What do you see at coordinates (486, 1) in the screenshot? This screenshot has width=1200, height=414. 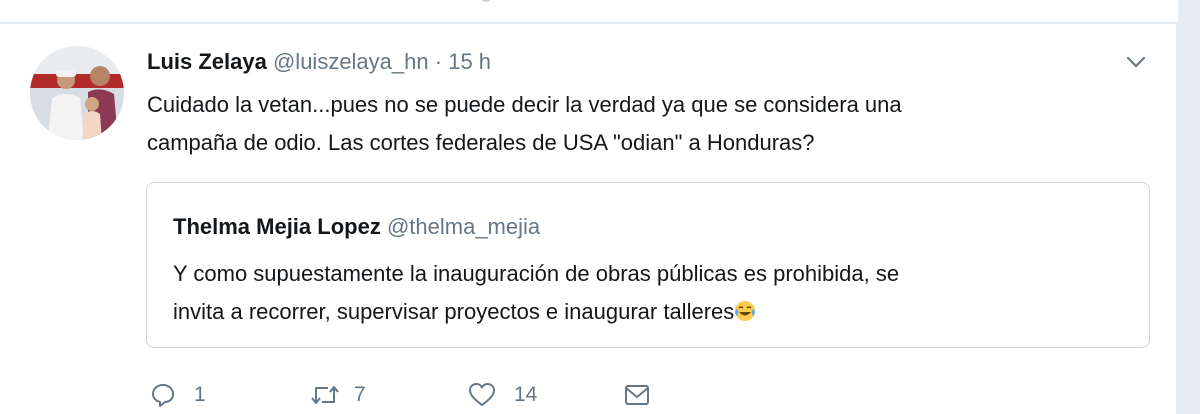 I see `previous-tweet-marker` at bounding box center [486, 1].